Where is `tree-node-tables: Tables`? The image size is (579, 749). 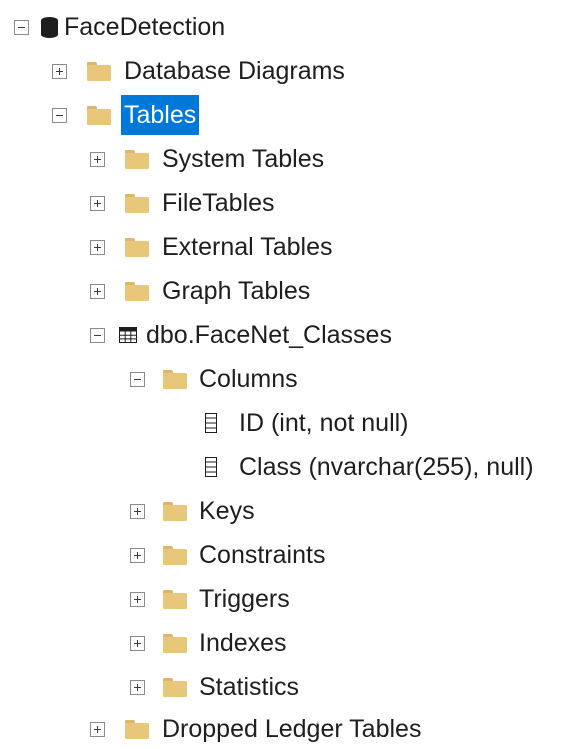 tree-node-tables: Tables is located at coordinates (126, 115).